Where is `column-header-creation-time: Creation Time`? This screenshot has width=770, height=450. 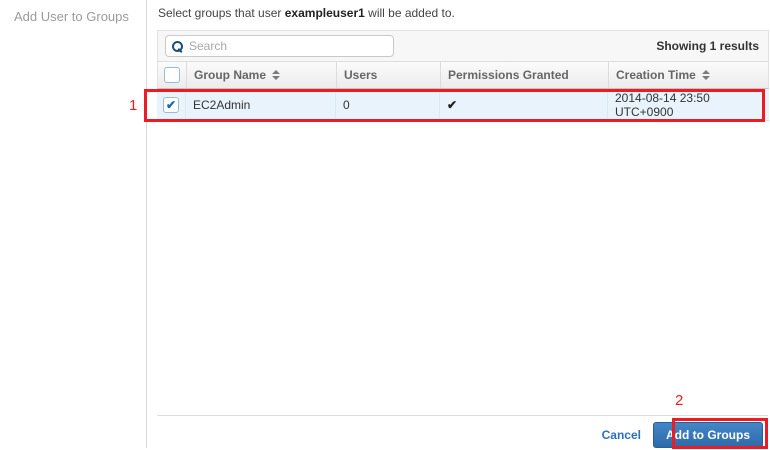
column-header-creation-time: Creation Time is located at coordinates (688, 75).